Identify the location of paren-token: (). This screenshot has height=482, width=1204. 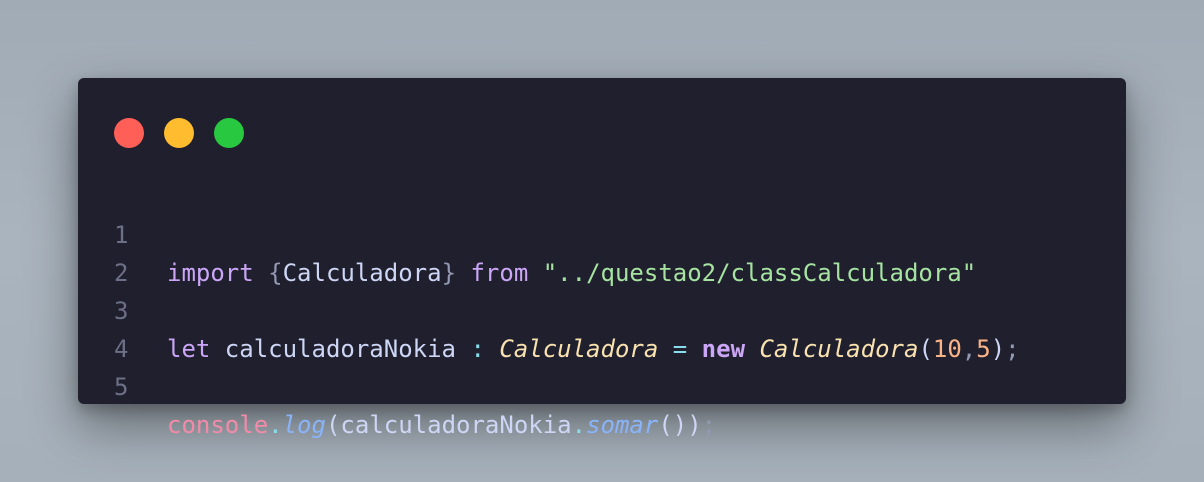
(673, 425).